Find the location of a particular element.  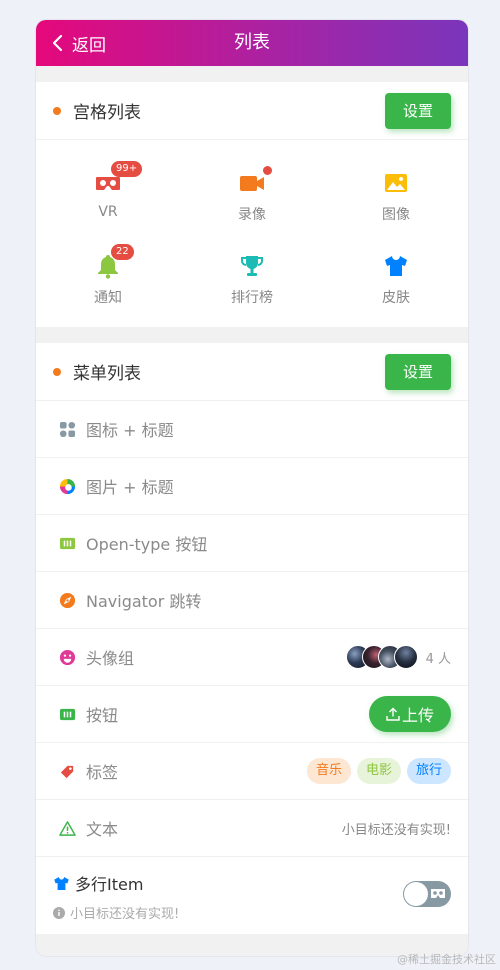

avatar-group is located at coordinates (381, 657).